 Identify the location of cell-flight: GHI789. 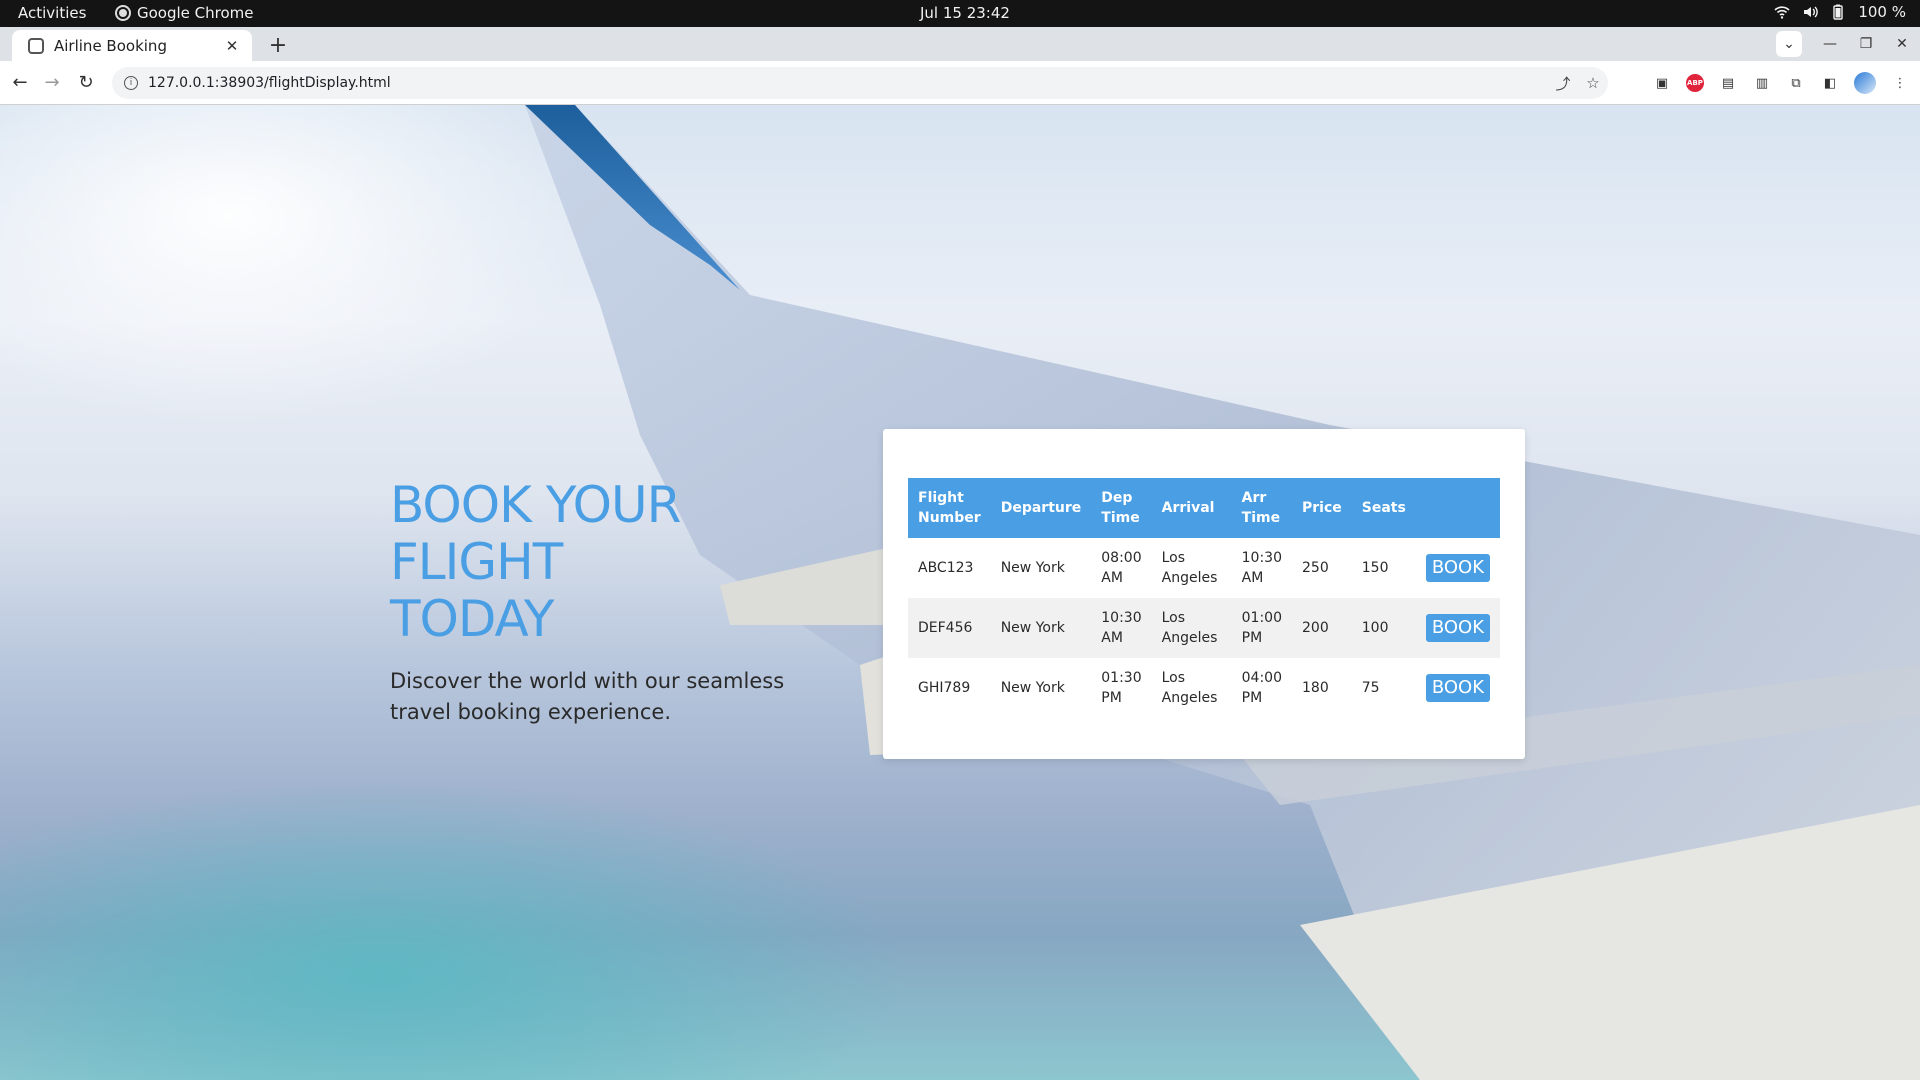
(944, 688).